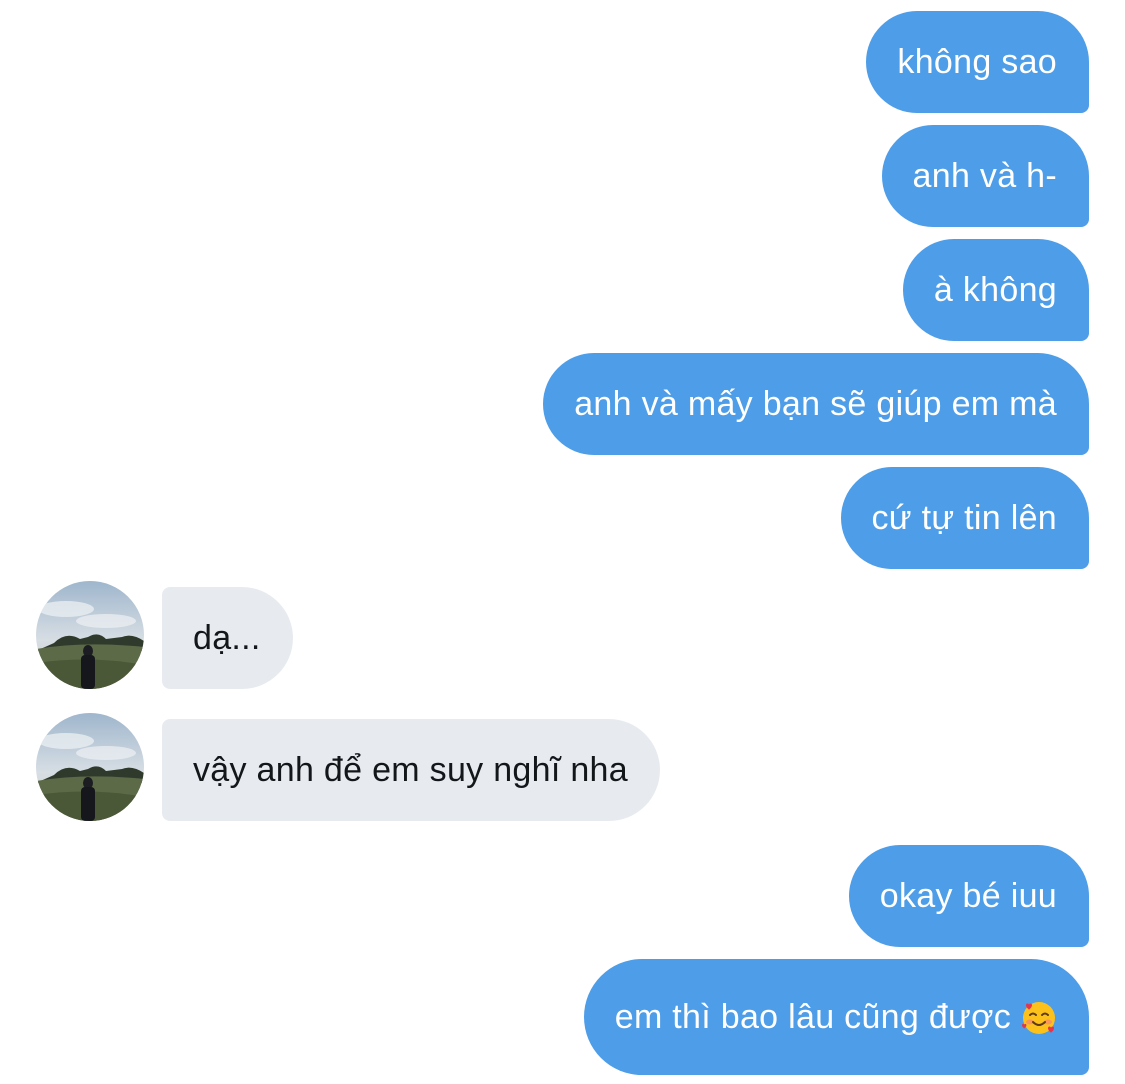 The image size is (1125, 1084). Describe the element at coordinates (812, 1016) in the screenshot. I see `message-text: em thì bao lâu cũng được` at that location.